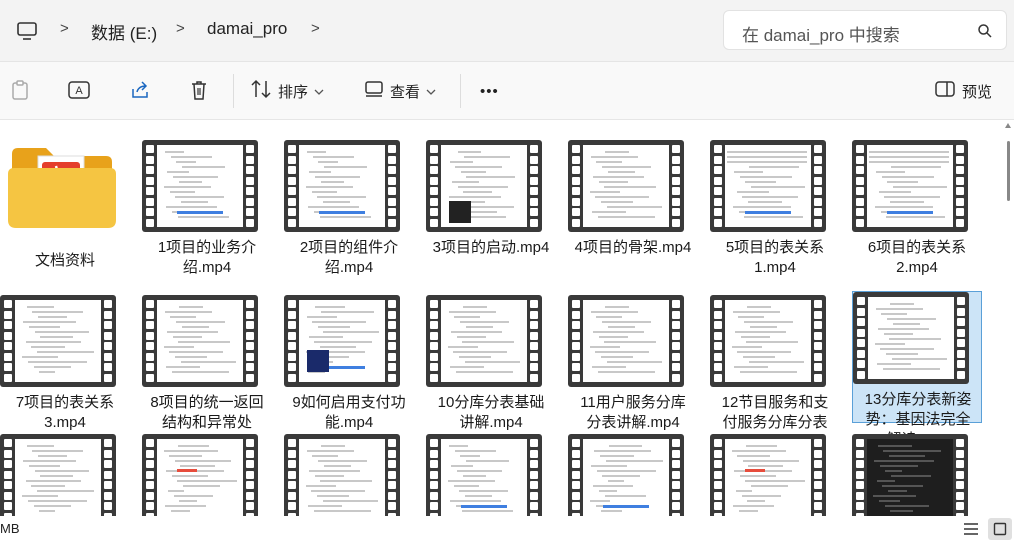 This screenshot has height=541, width=1014. Describe the element at coordinates (633, 206) in the screenshot. I see `video-file-item: 4项目的骨架.mp4` at that location.